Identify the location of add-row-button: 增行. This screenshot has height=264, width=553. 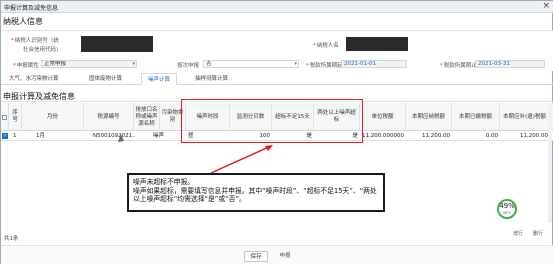
(518, 233).